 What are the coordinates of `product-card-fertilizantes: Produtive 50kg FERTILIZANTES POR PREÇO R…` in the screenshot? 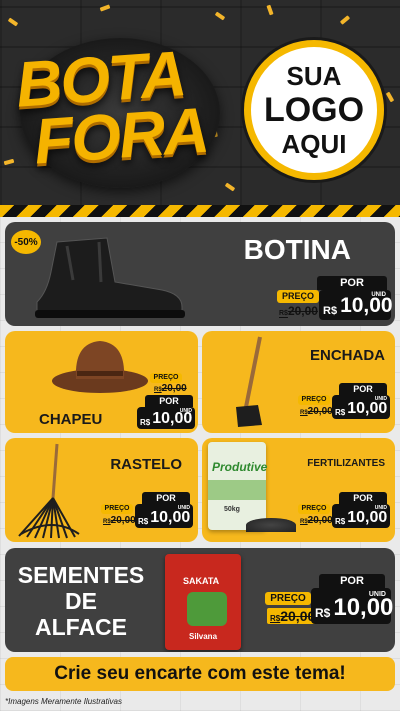 It's located at (298, 490).